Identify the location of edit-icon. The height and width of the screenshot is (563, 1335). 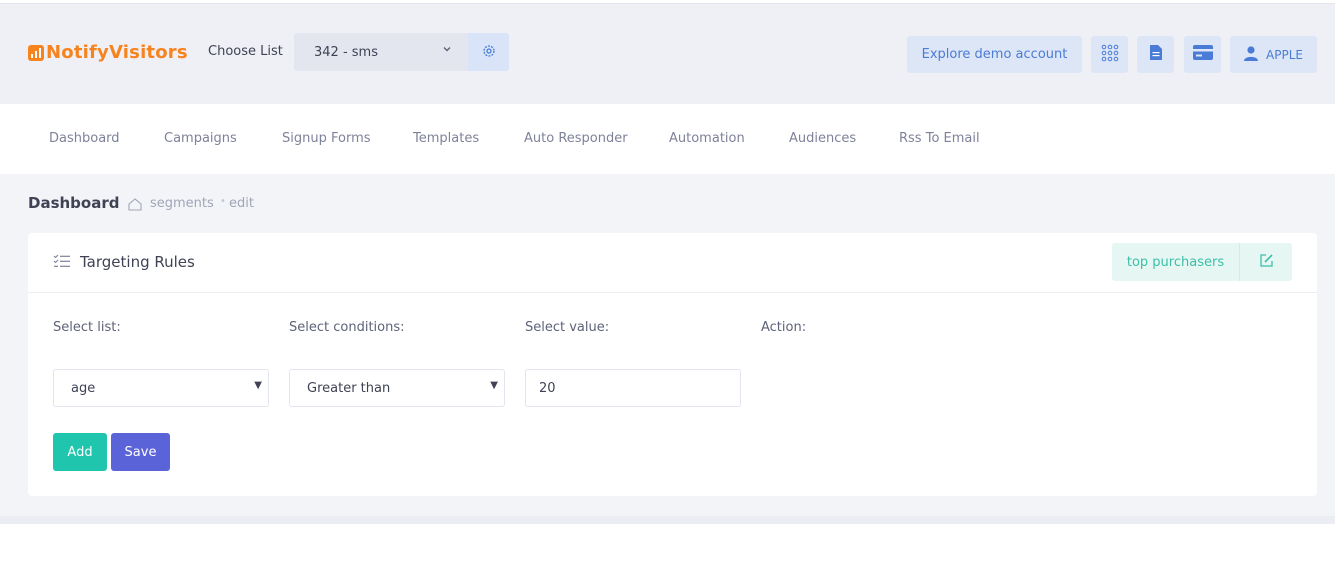
(1266, 262).